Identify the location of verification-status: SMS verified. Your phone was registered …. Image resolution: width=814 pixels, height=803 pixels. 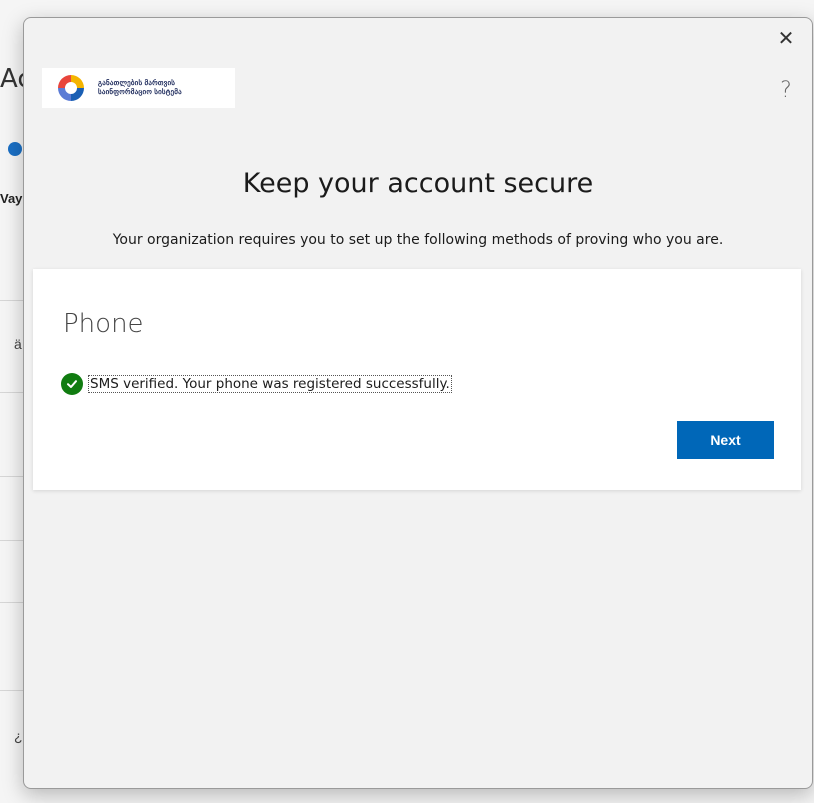
(256, 384).